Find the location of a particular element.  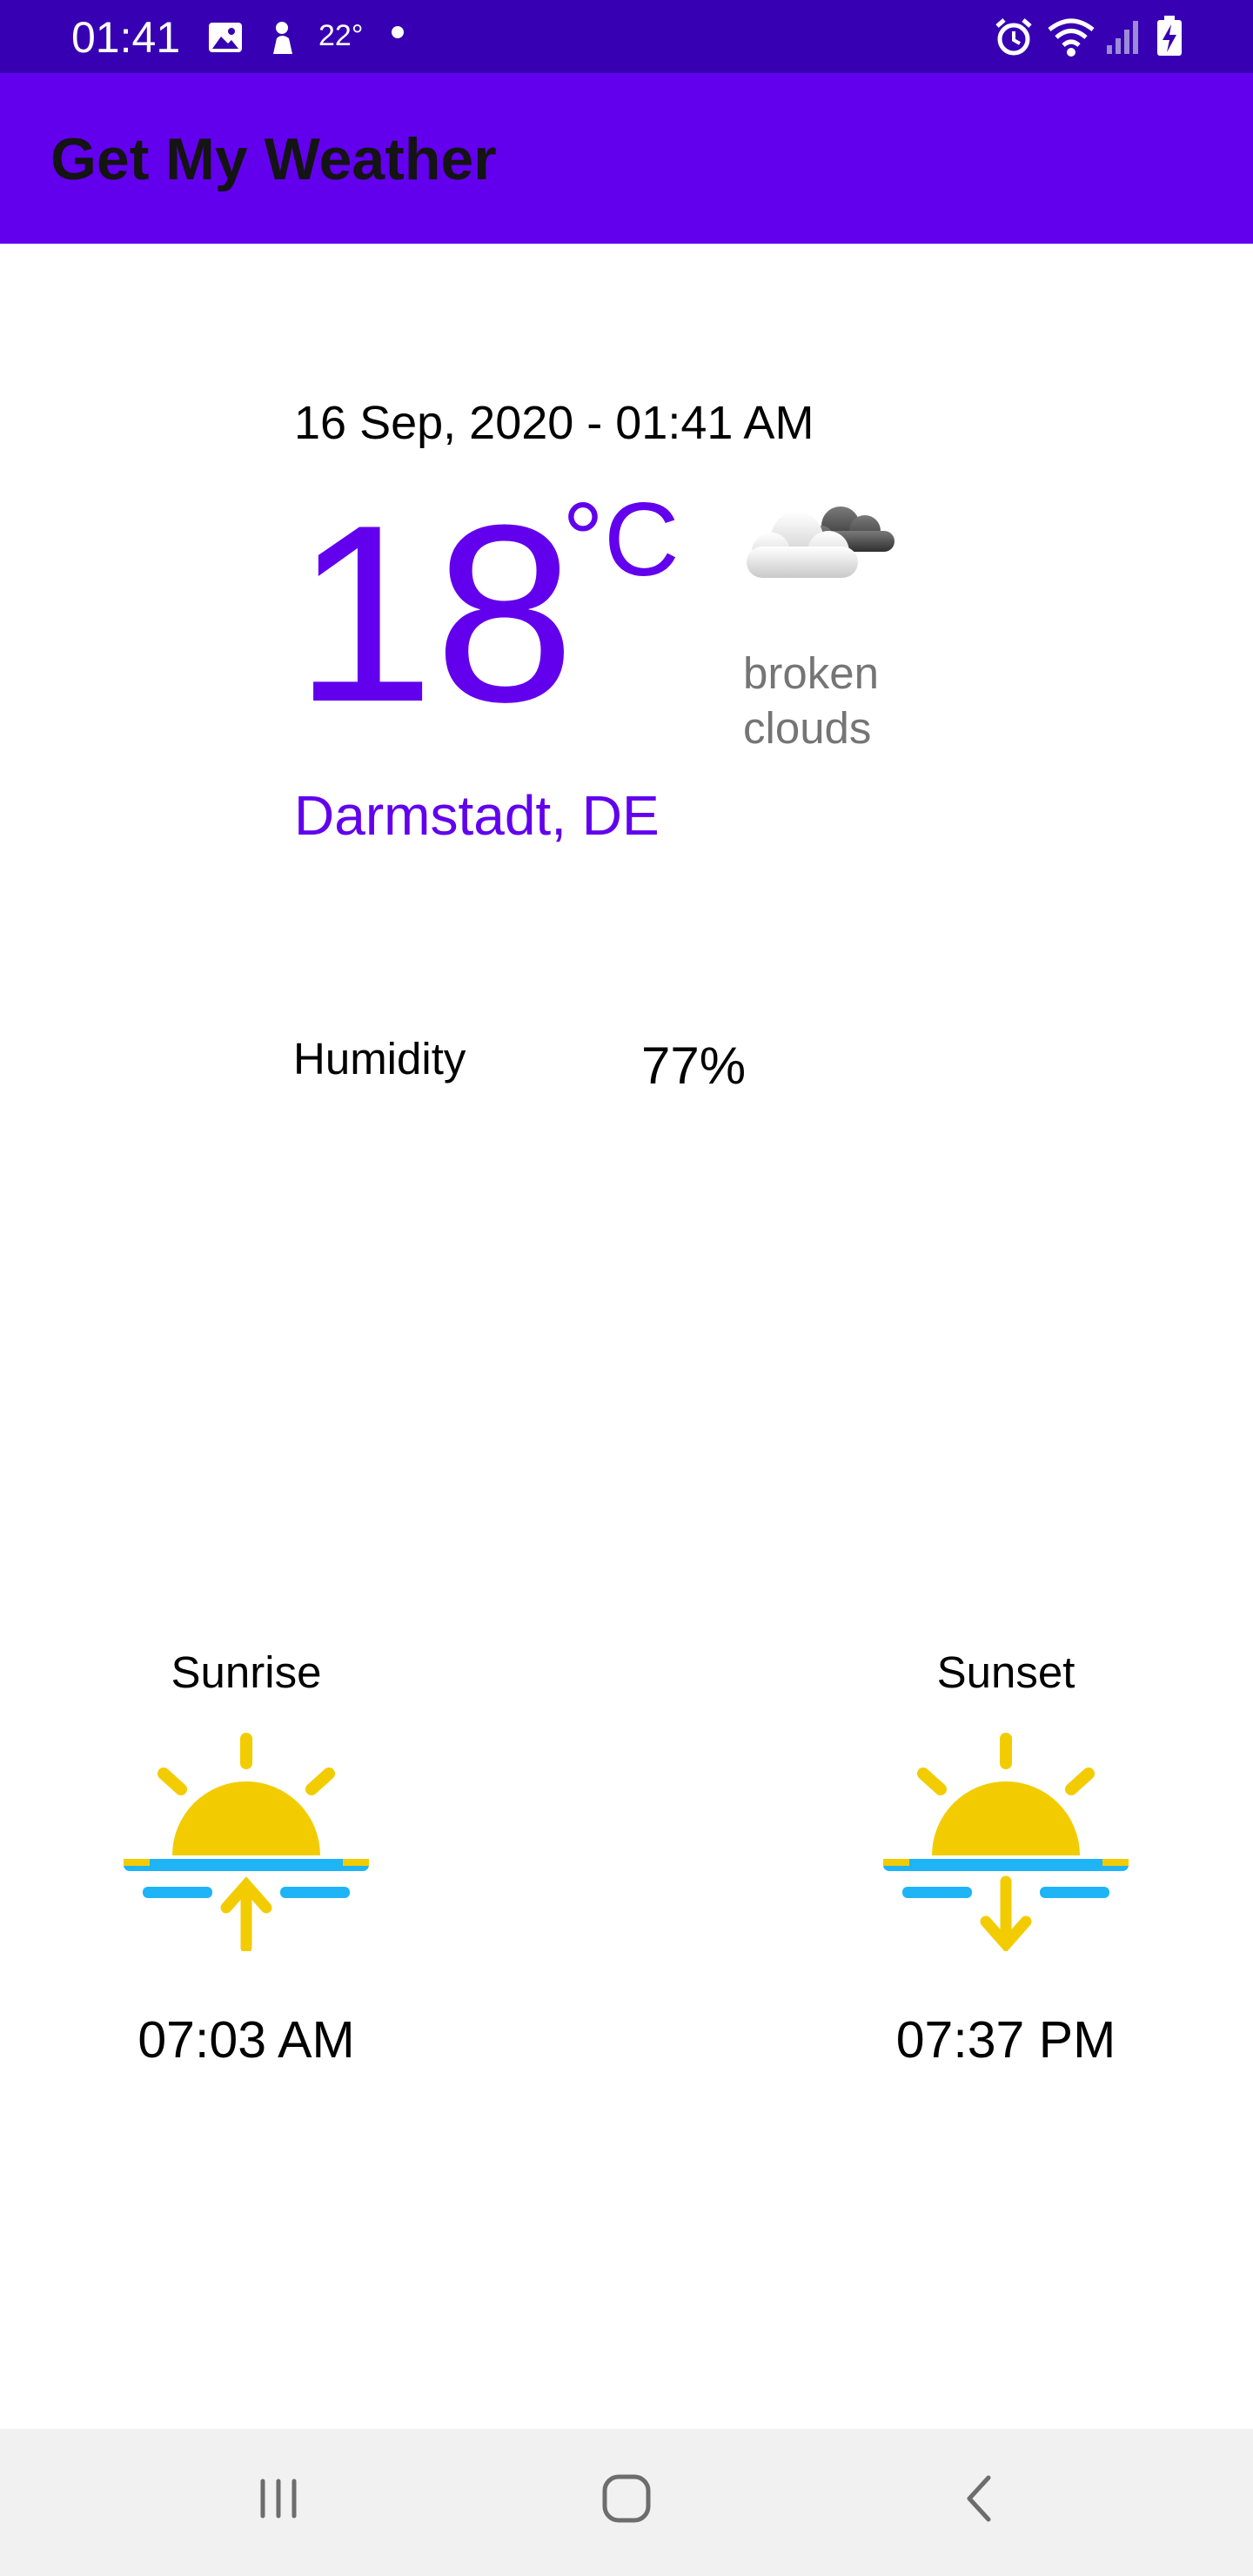

sunset-icon is located at coordinates (1006, 1843).